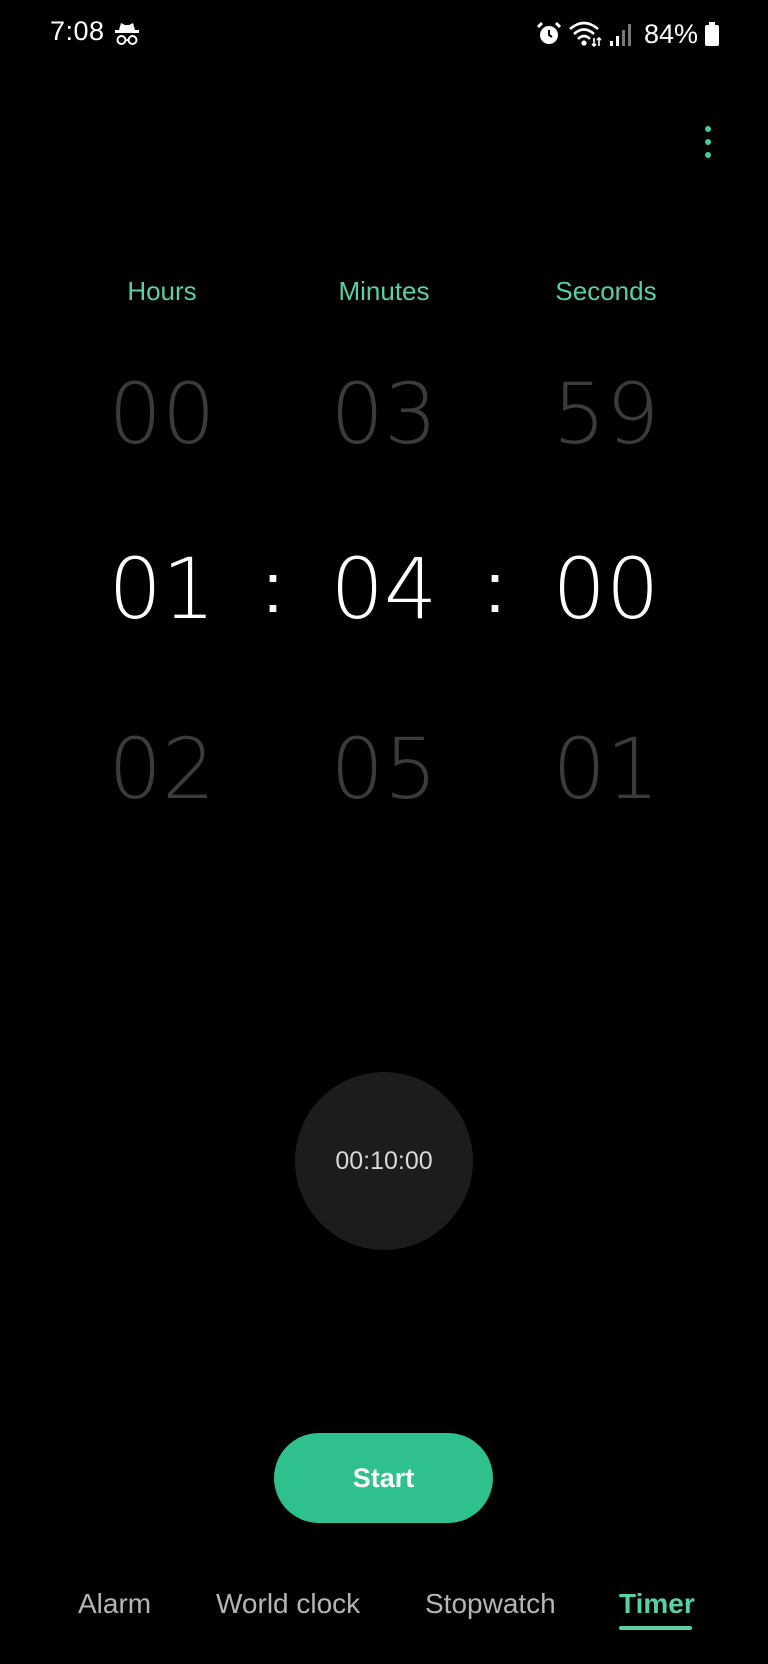 The width and height of the screenshot is (768, 1664). Describe the element at coordinates (490, 1604) in the screenshot. I see `tab-stopwatch: Stopwatch` at that location.